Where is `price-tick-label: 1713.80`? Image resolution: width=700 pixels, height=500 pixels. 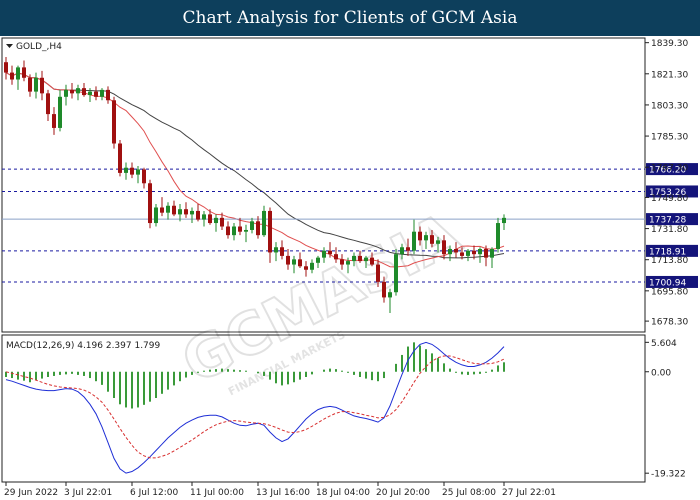 price-tick-label: 1713.80 is located at coordinates (669, 261).